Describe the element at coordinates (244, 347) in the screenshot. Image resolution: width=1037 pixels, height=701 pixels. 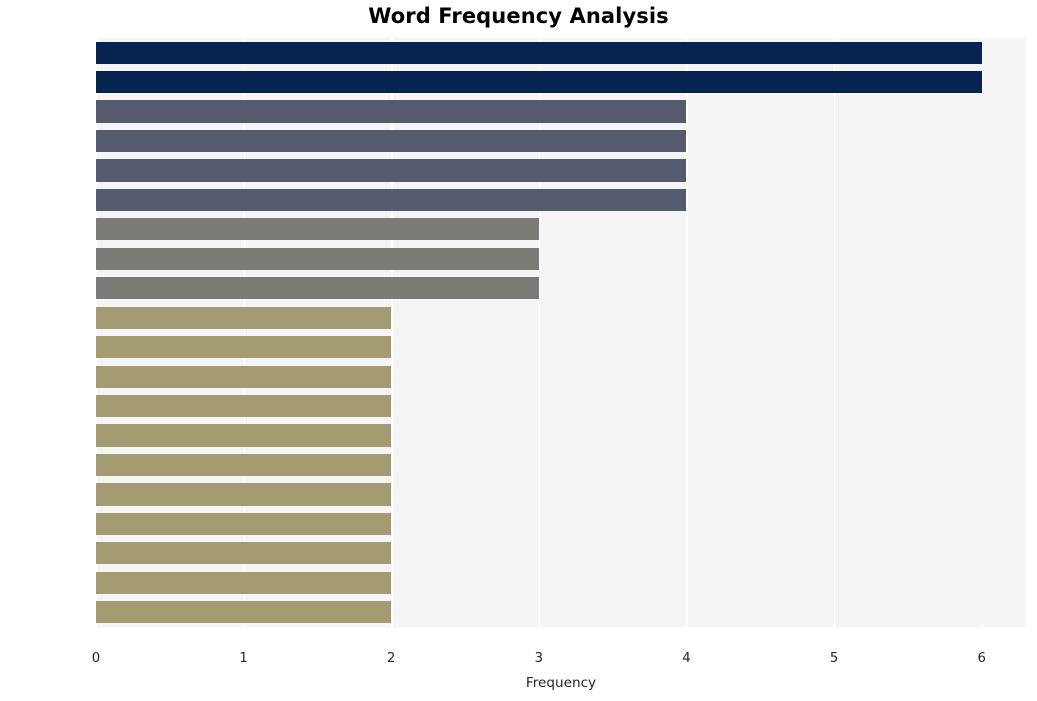
I see `bar-platform` at that location.